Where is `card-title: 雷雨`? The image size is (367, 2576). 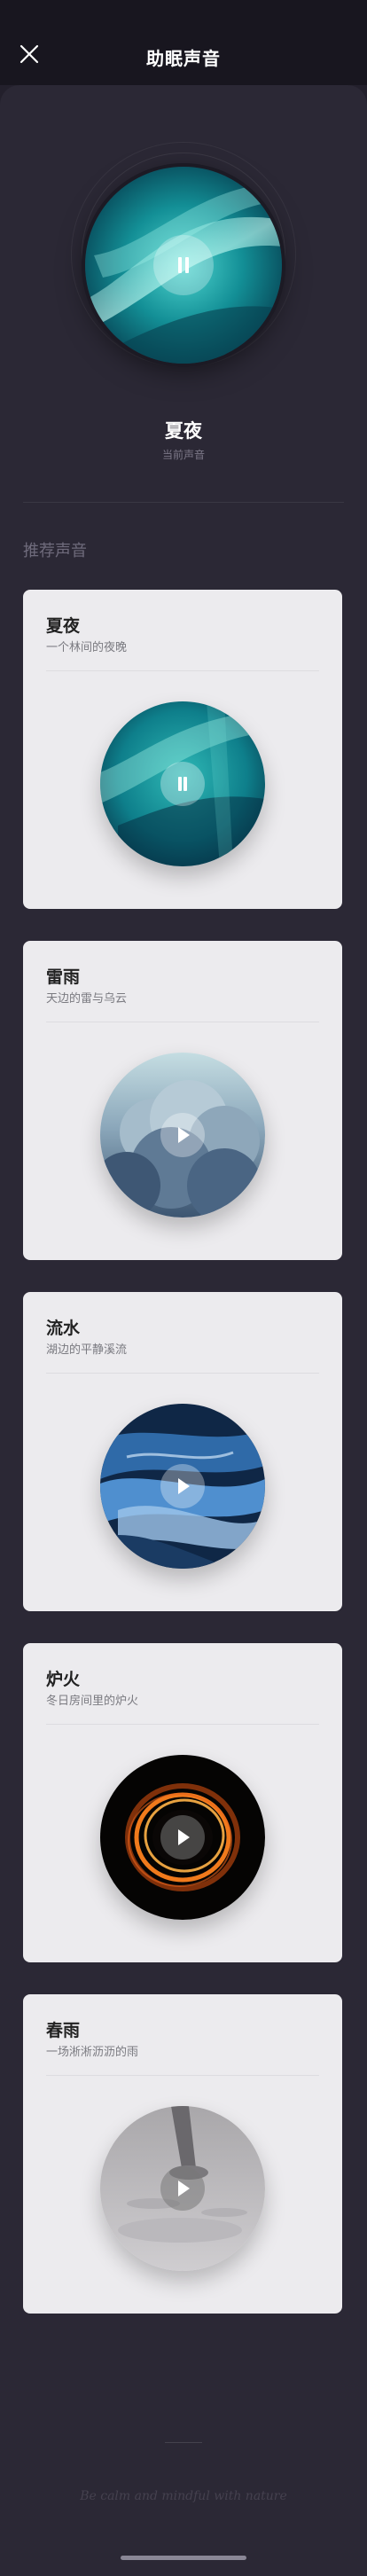 card-title: 雷雨 is located at coordinates (63, 977).